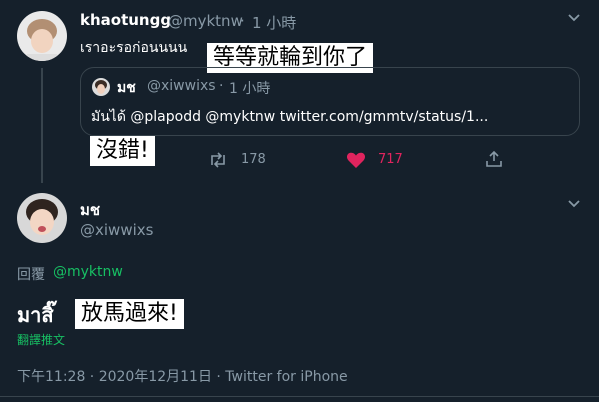 The width and height of the screenshot is (599, 402). What do you see at coordinates (299, 396) in the screenshot?
I see `bottom-divider` at bounding box center [299, 396].